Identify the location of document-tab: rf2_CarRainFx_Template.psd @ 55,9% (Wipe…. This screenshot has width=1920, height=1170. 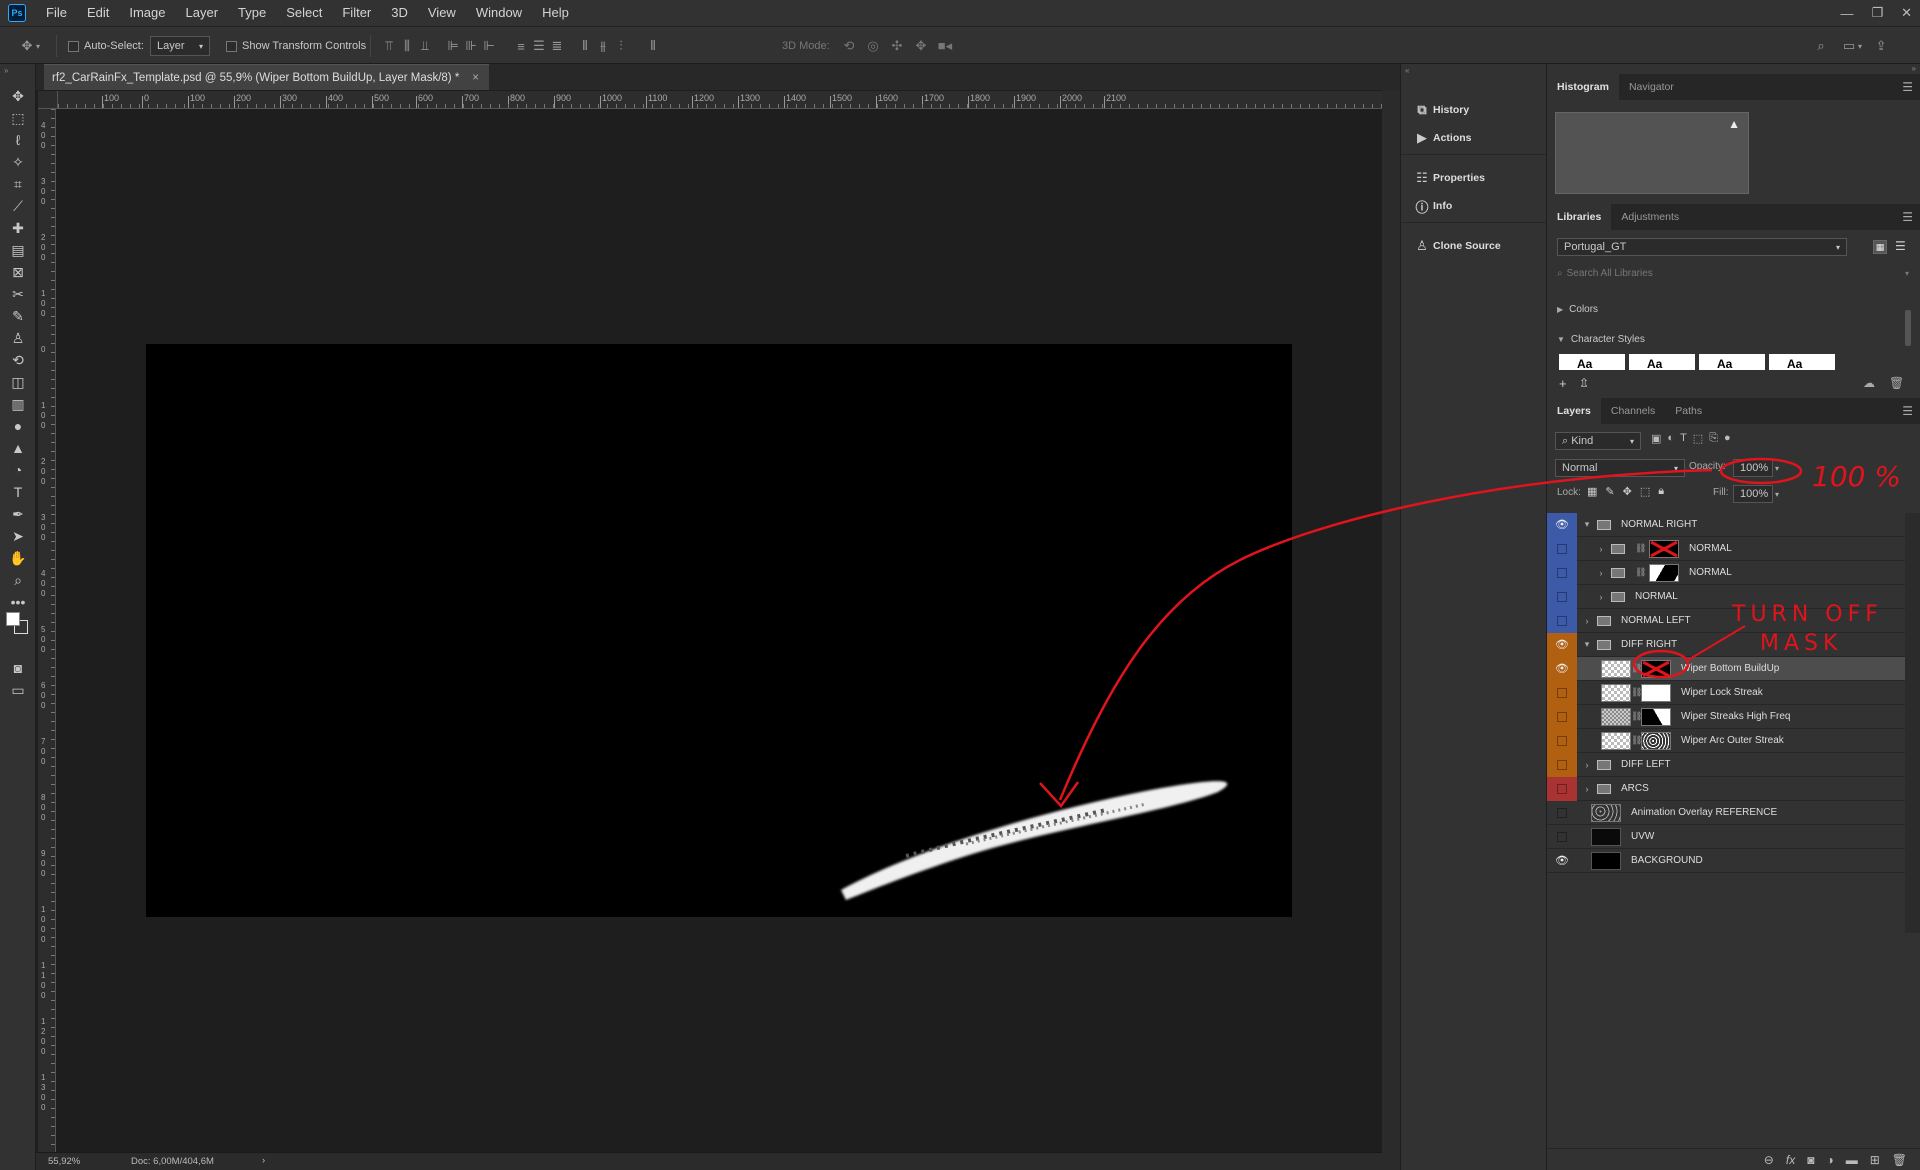
(266, 77).